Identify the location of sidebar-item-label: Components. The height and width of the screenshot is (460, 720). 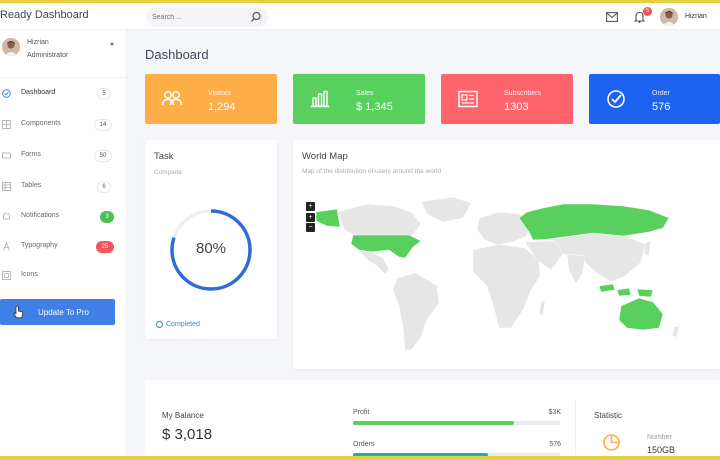
(41, 123).